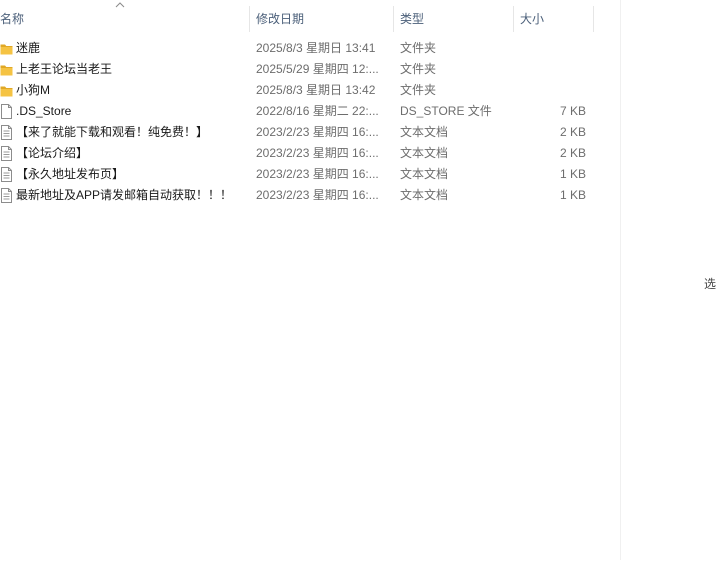  Describe the element at coordinates (44, 111) in the screenshot. I see `file-name: .DS_Store` at that location.